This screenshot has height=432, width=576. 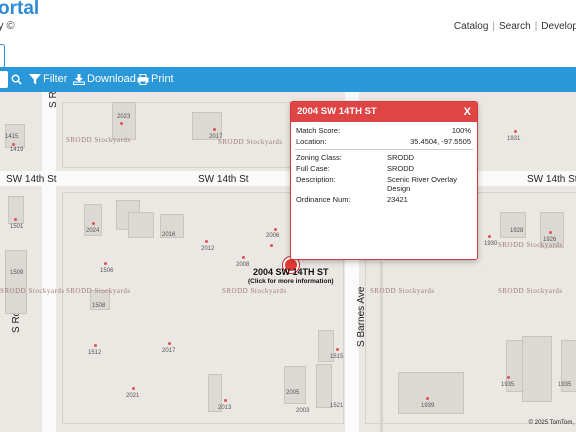 What do you see at coordinates (397, 199) in the screenshot?
I see `ordinance-value: 23421` at bounding box center [397, 199].